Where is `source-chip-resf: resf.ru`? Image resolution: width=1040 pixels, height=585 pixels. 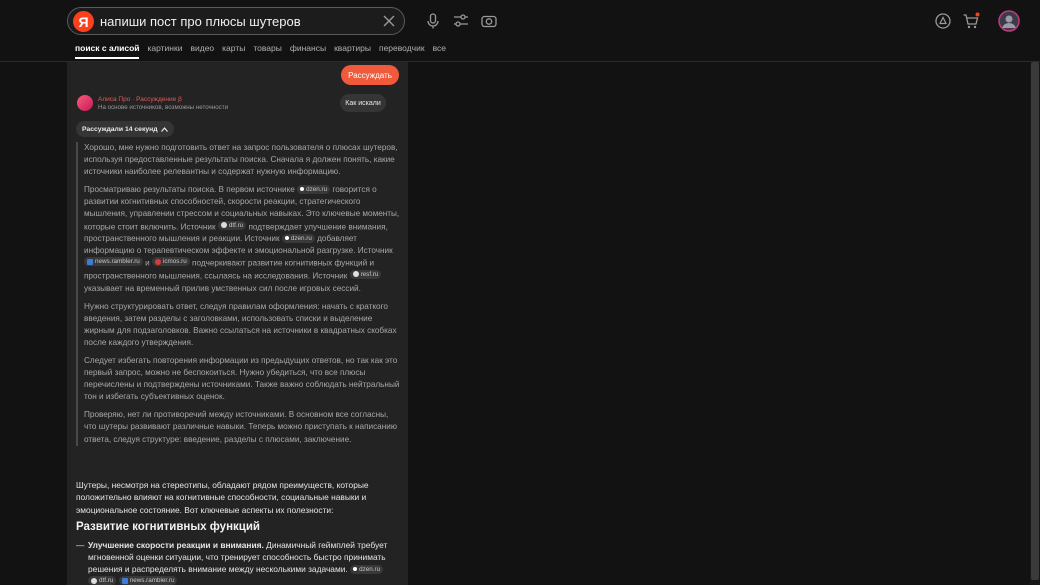 source-chip-resf: resf.ru is located at coordinates (365, 274).